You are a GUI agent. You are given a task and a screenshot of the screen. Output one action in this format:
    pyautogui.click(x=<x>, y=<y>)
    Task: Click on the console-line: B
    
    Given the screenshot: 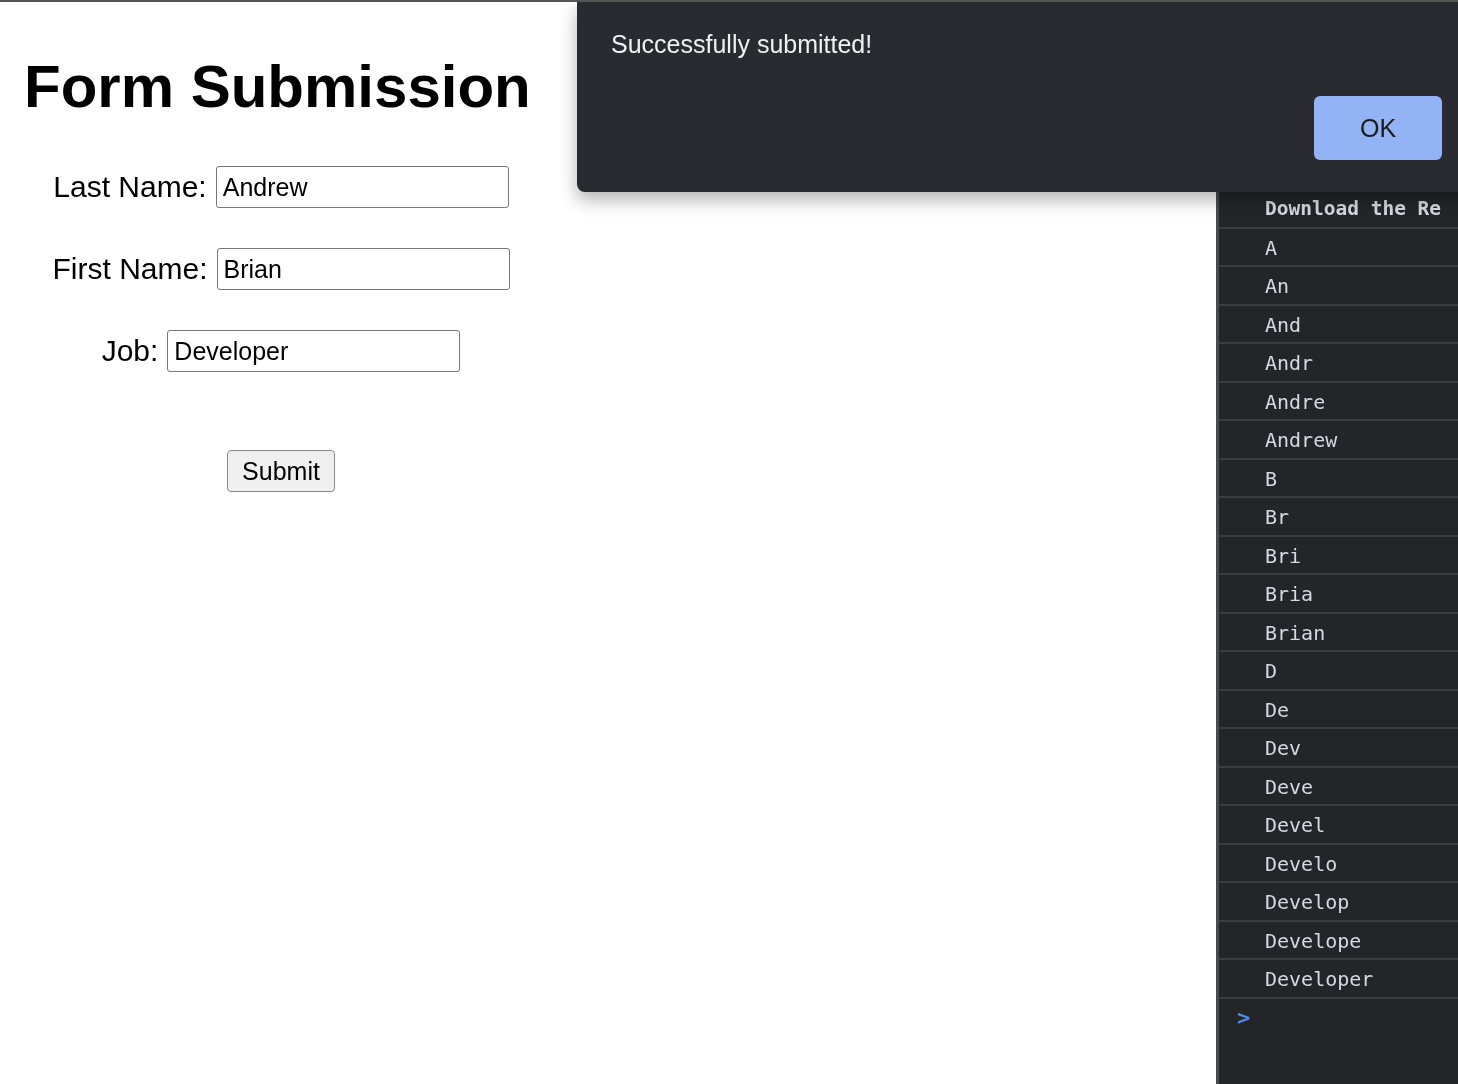 What is the action you would take?
    pyautogui.click(x=1338, y=478)
    